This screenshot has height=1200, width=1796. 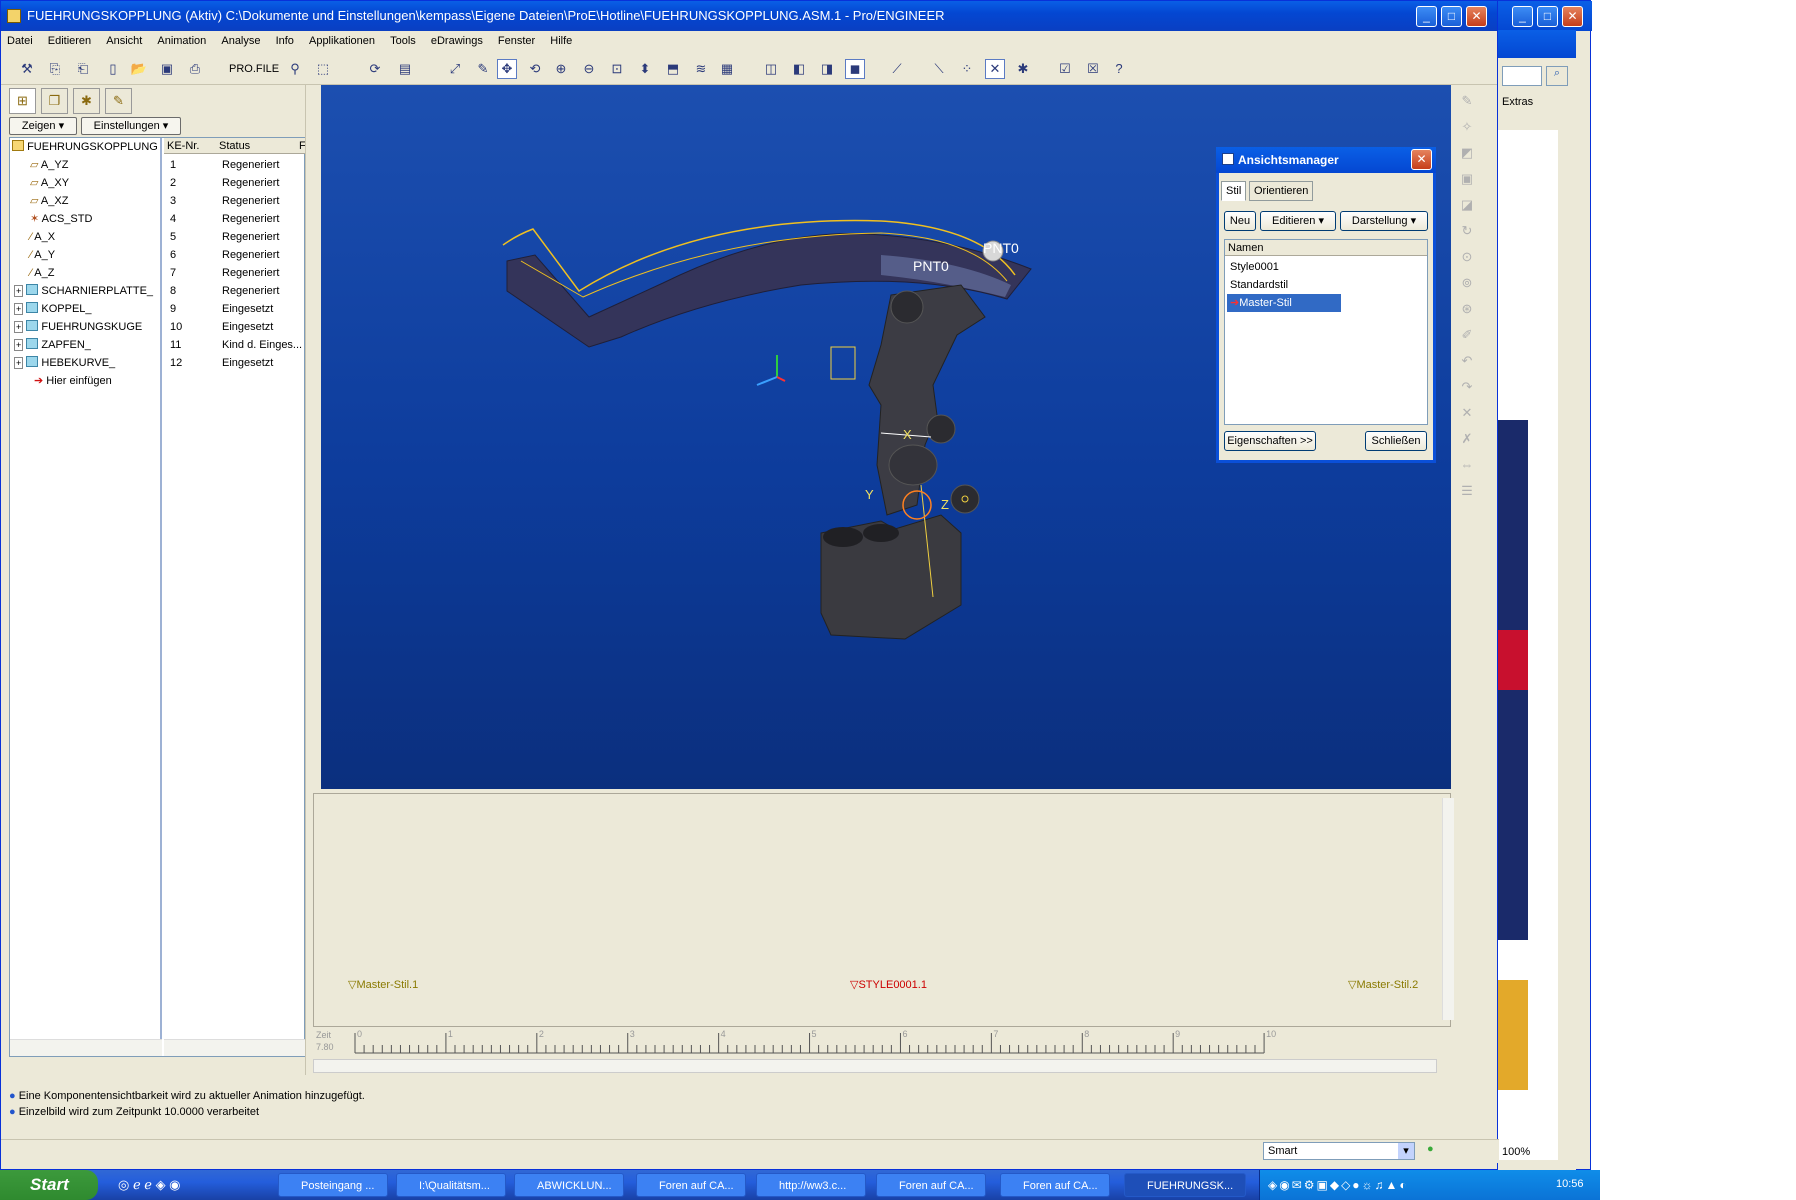 I want to click on quicklaunch-icons: ◎ ℯ ℯ ◈ ◉, so click(x=149, y=1185).